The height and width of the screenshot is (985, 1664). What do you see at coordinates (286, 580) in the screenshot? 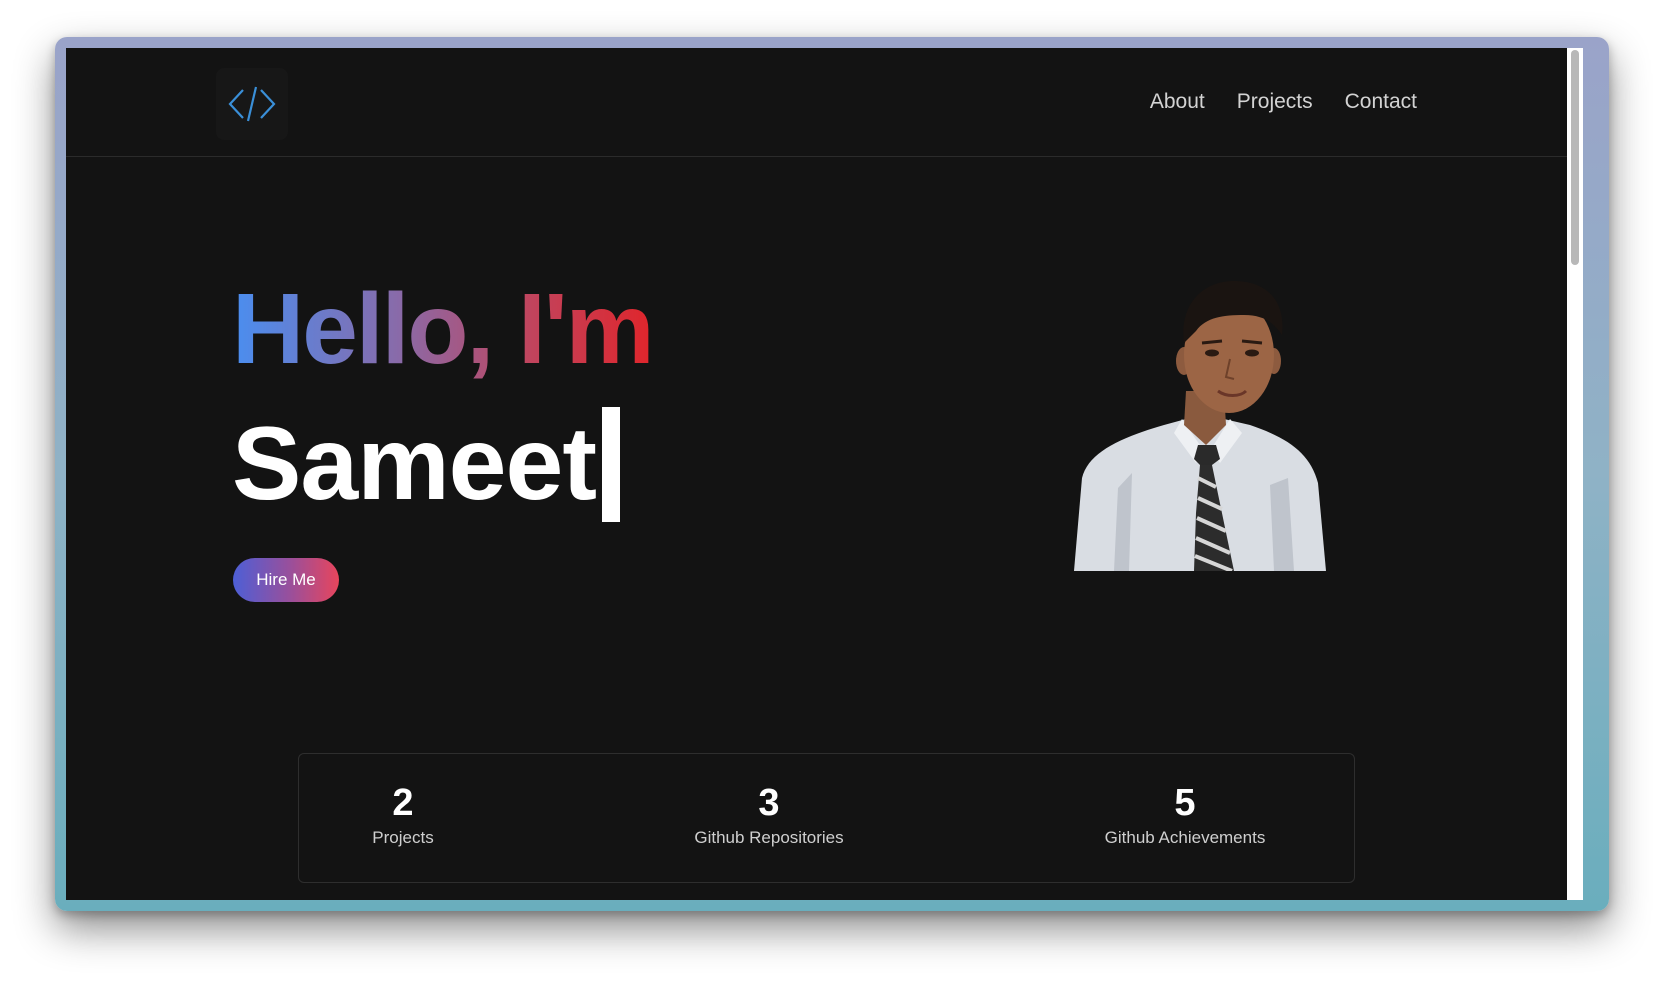
I see `hire-me-button: Hire Me` at bounding box center [286, 580].